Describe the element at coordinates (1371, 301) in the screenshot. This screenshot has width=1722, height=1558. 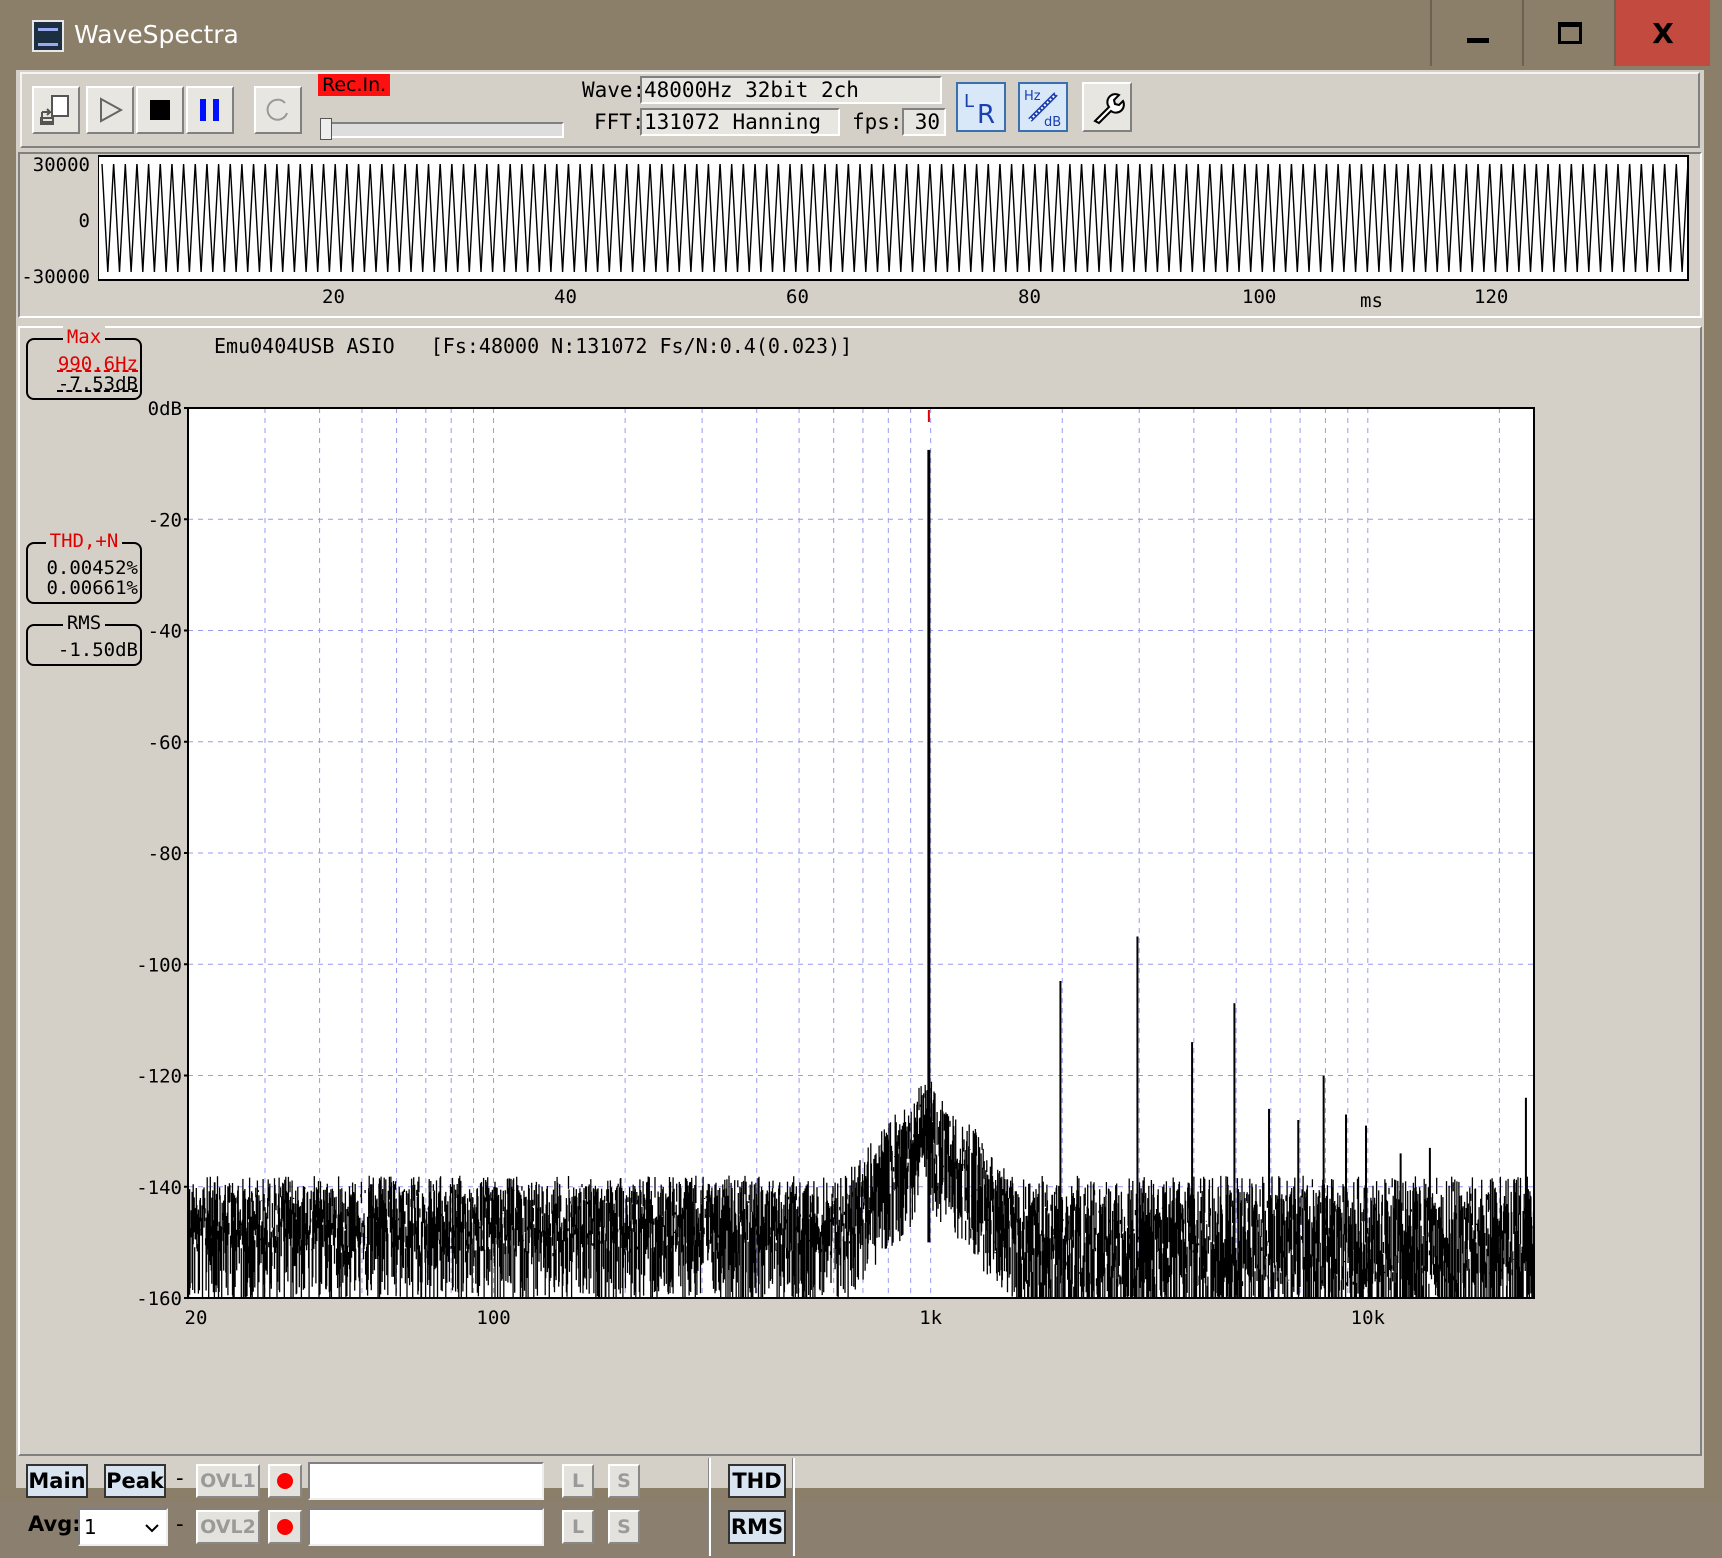
I see `wave-xunit: ms` at that location.